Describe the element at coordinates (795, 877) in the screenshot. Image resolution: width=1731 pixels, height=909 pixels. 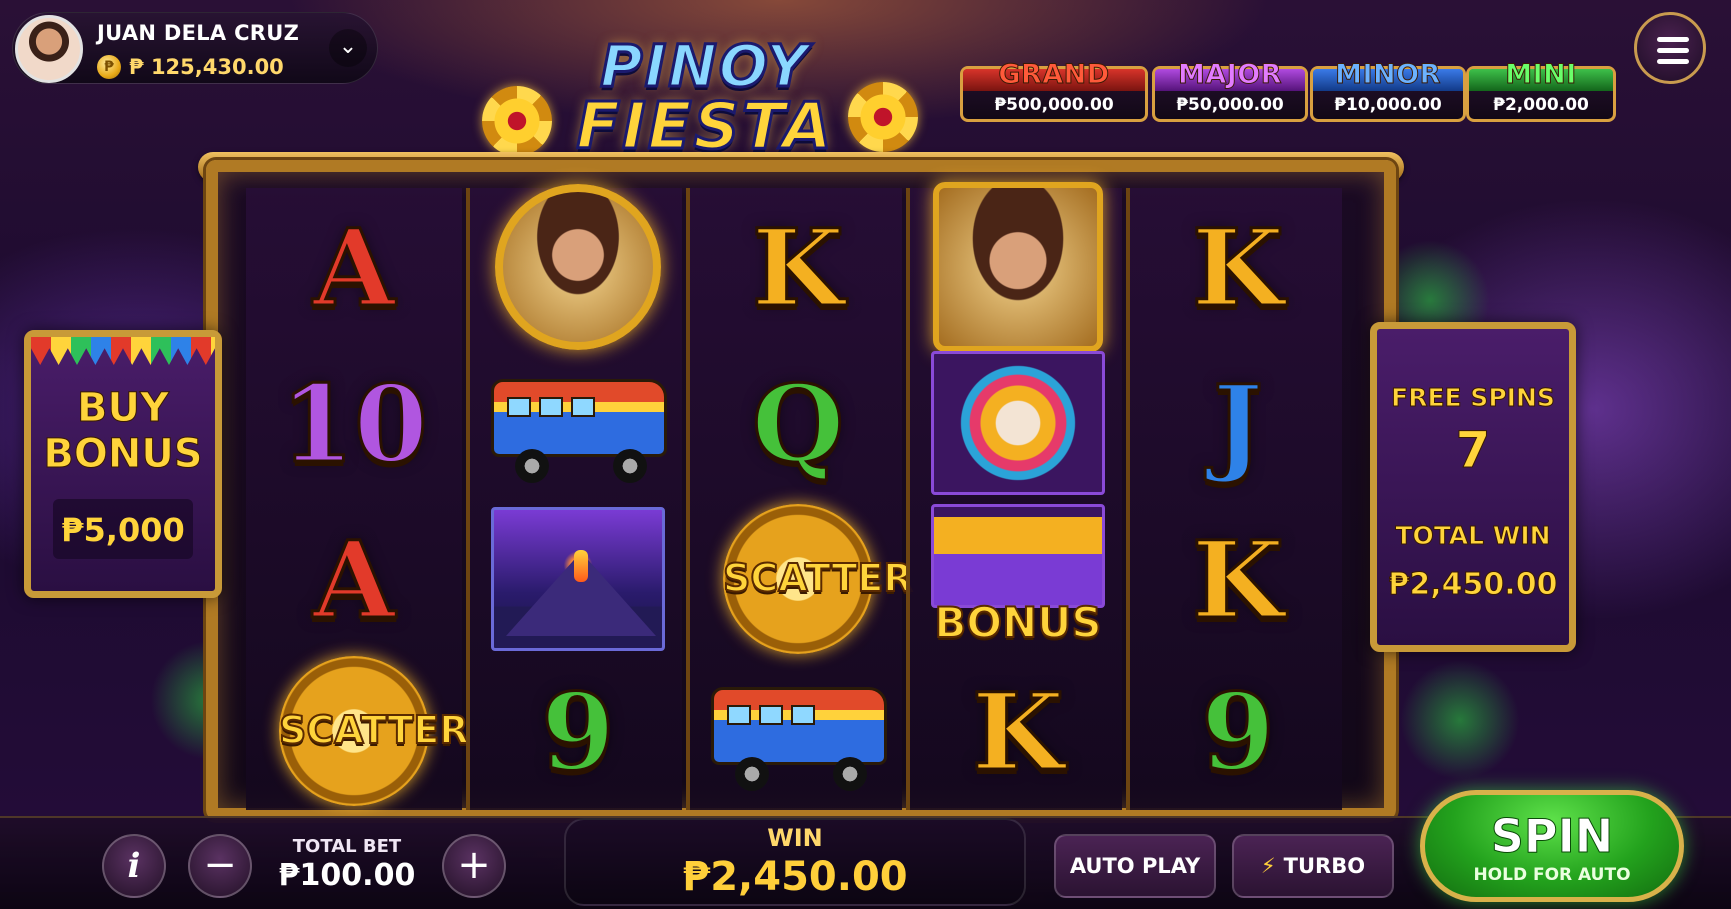
I see `win-value: ₱2,450.00` at that location.